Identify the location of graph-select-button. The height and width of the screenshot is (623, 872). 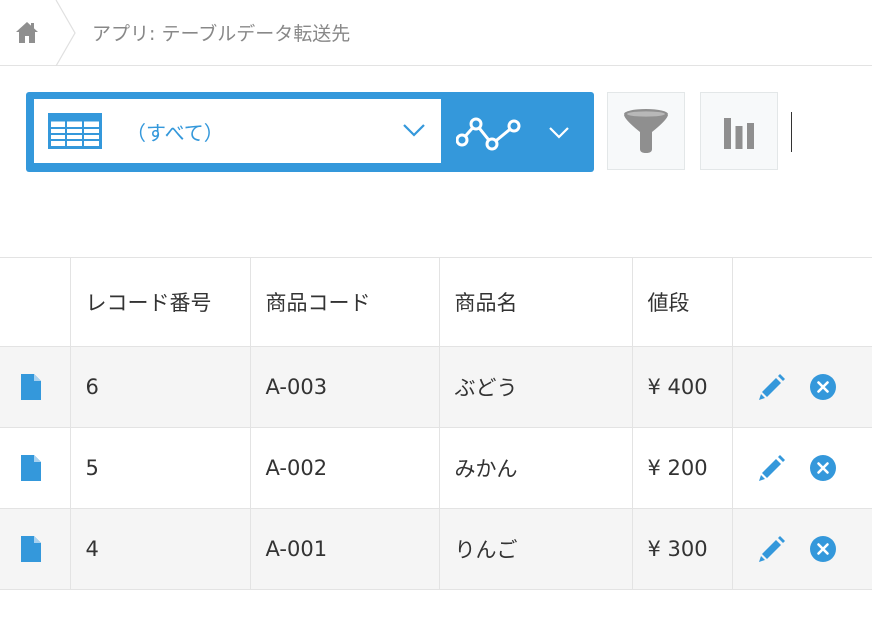
(521, 132).